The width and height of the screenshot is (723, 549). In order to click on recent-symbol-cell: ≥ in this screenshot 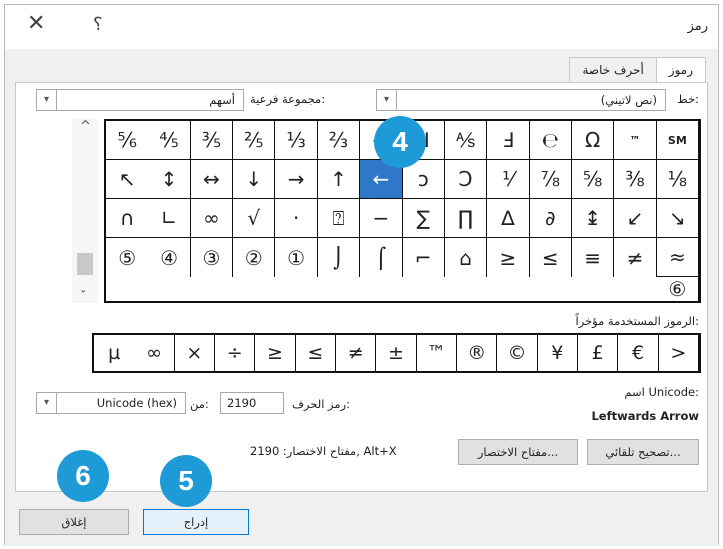, I will do `click(316, 353)`.